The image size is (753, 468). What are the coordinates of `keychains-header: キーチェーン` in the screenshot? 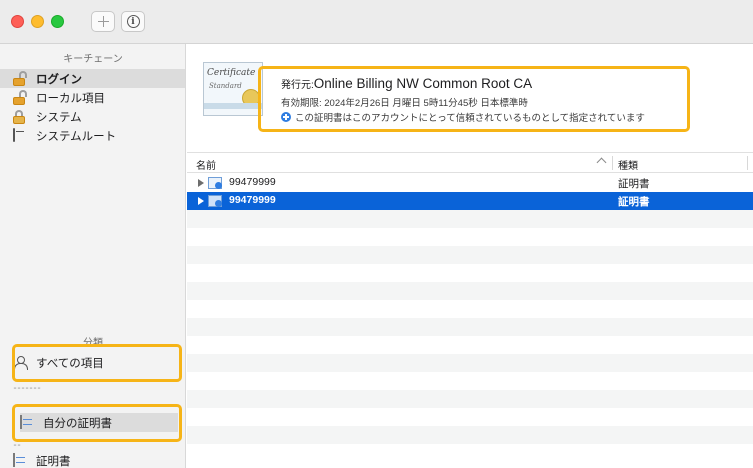 It's located at (93, 59).